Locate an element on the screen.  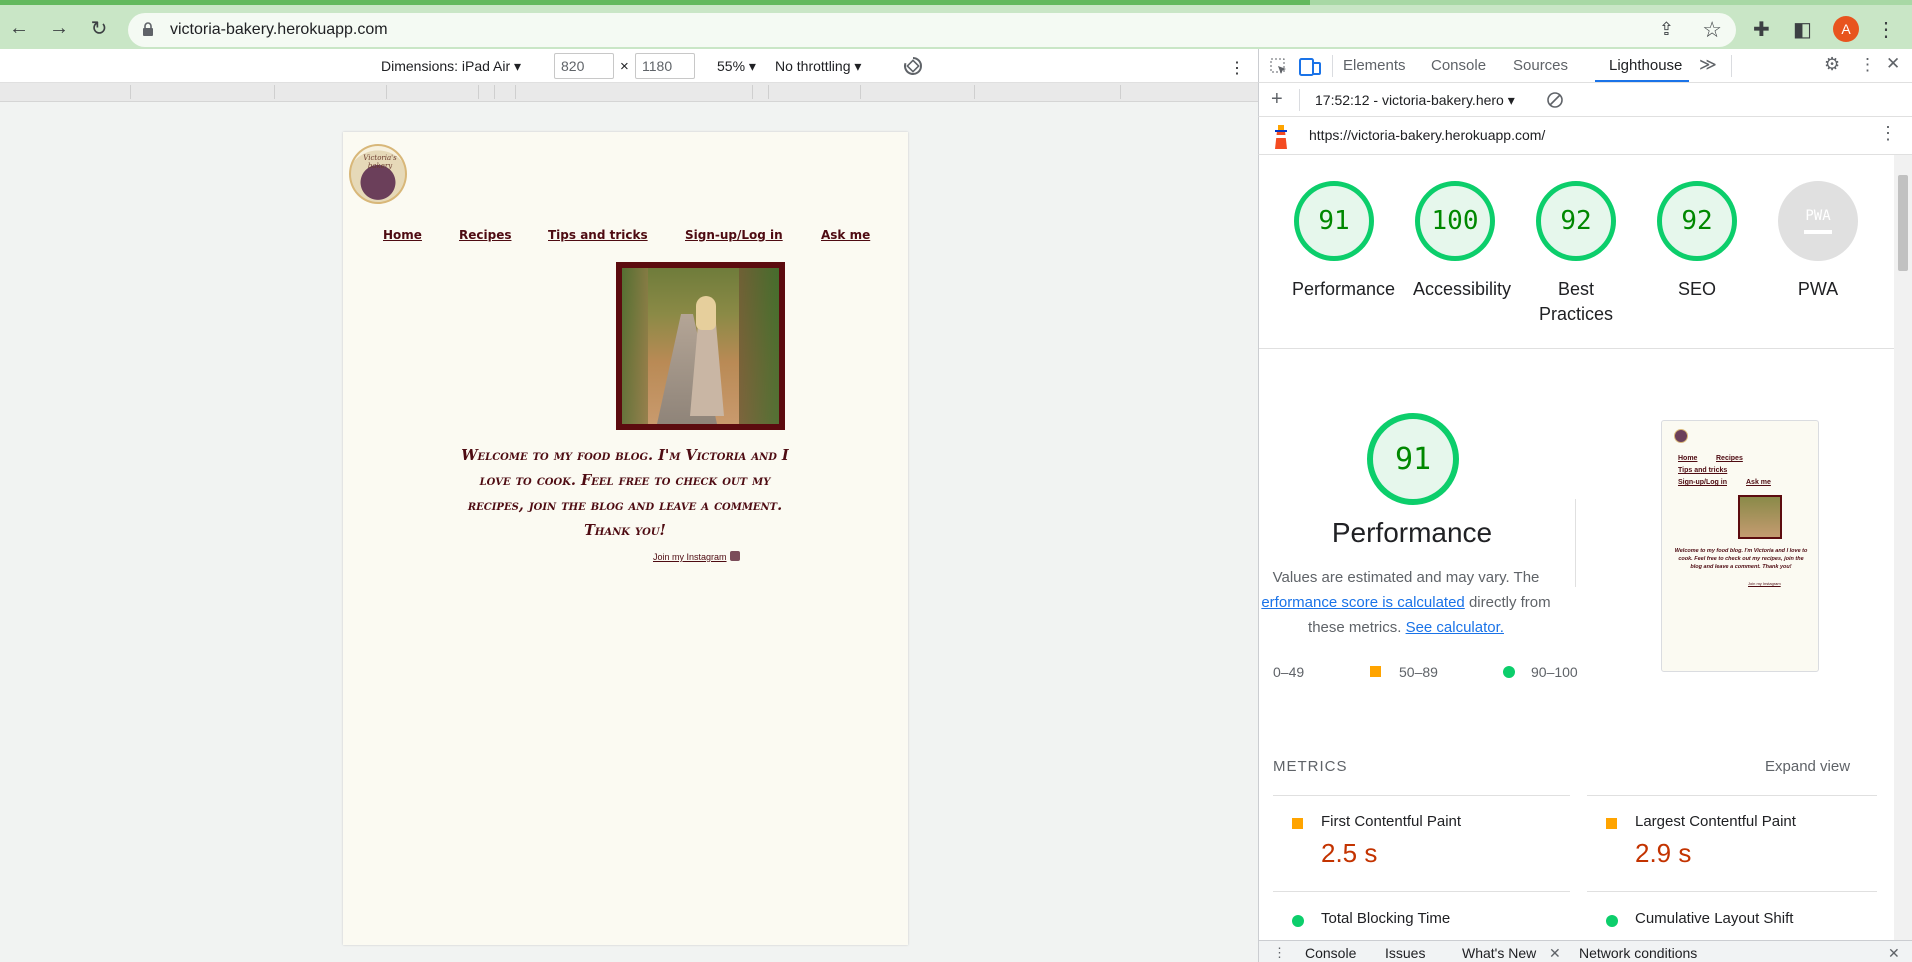
thumb-nav-item: Tips and tricks is located at coordinates (1703, 470).